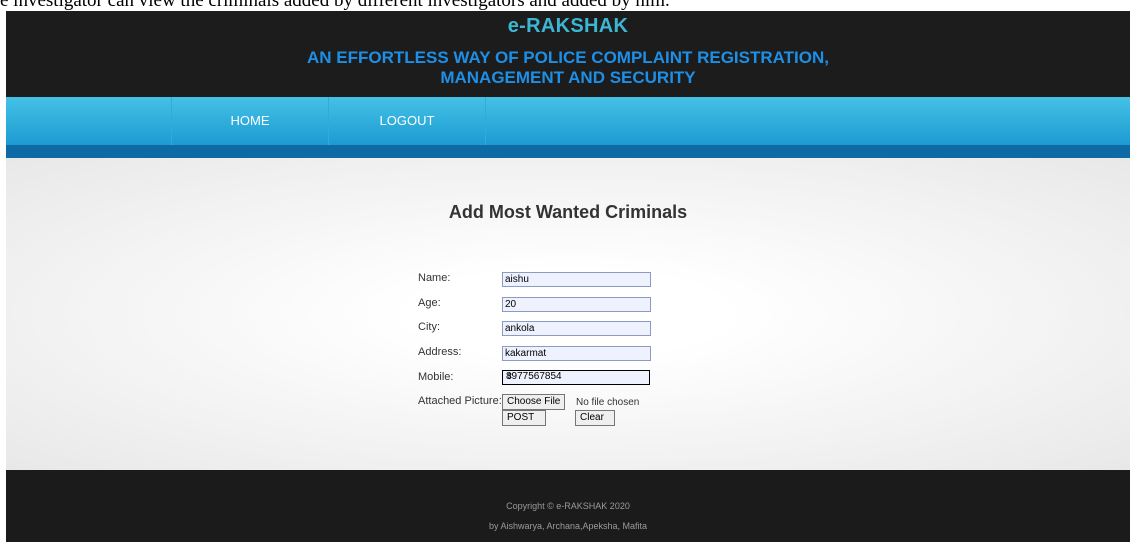 The width and height of the screenshot is (1132, 542). Describe the element at coordinates (608, 402) in the screenshot. I see `no-file-chosen-text: No file chosen` at that location.